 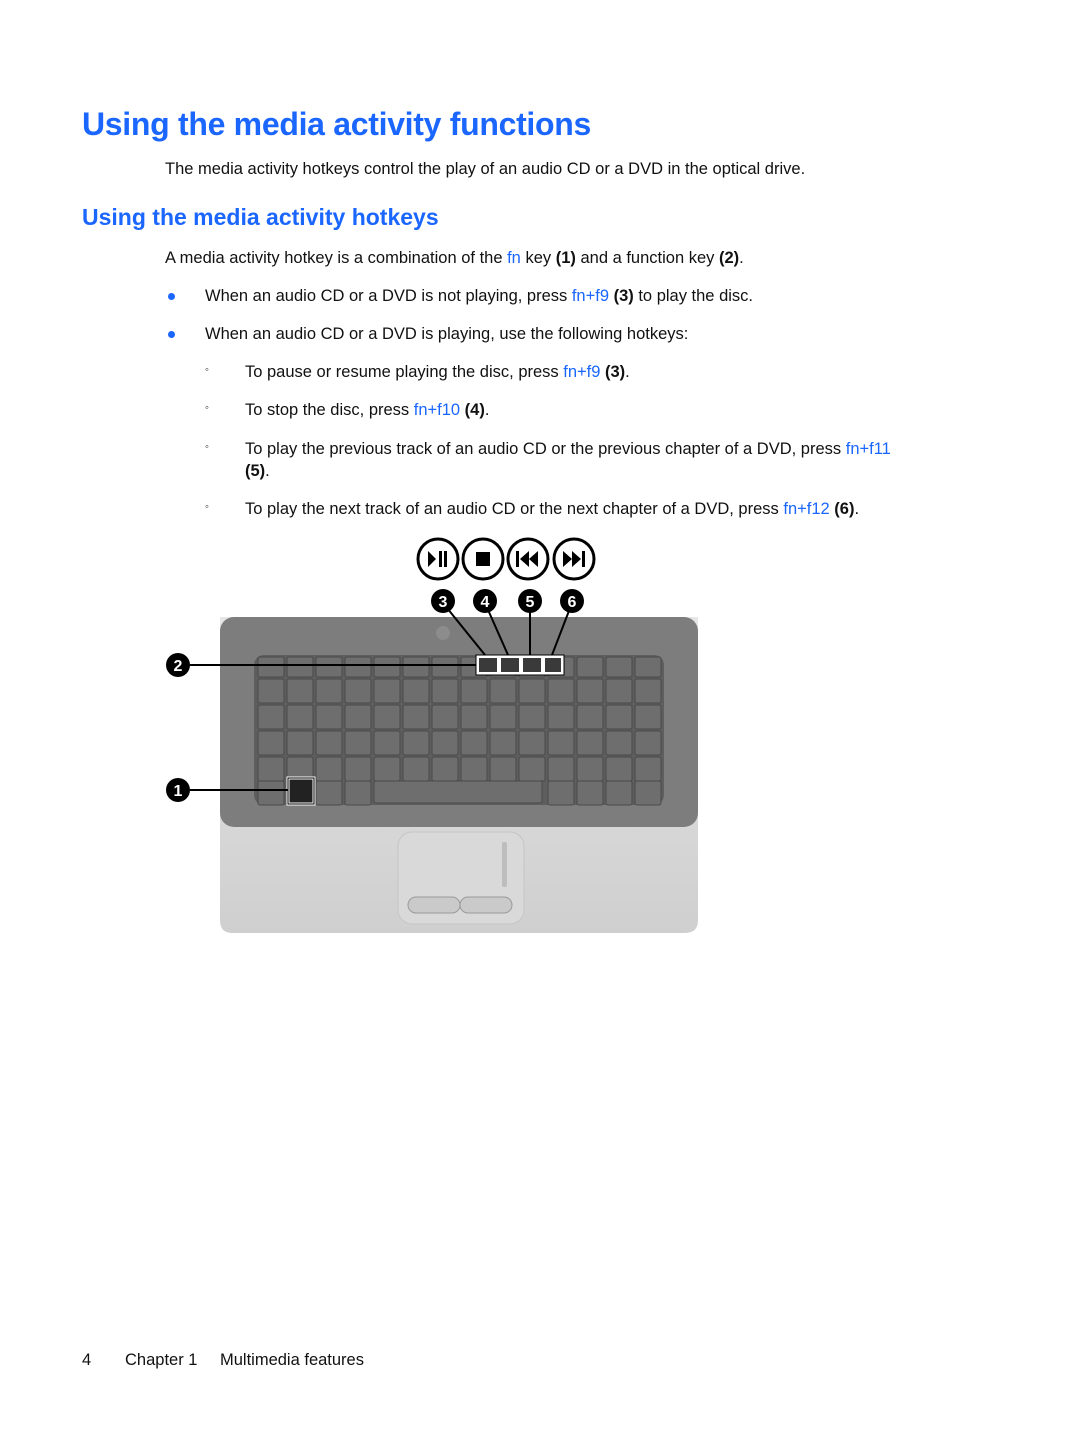 What do you see at coordinates (693, 296) in the screenshot?
I see `text: to play the disc.` at bounding box center [693, 296].